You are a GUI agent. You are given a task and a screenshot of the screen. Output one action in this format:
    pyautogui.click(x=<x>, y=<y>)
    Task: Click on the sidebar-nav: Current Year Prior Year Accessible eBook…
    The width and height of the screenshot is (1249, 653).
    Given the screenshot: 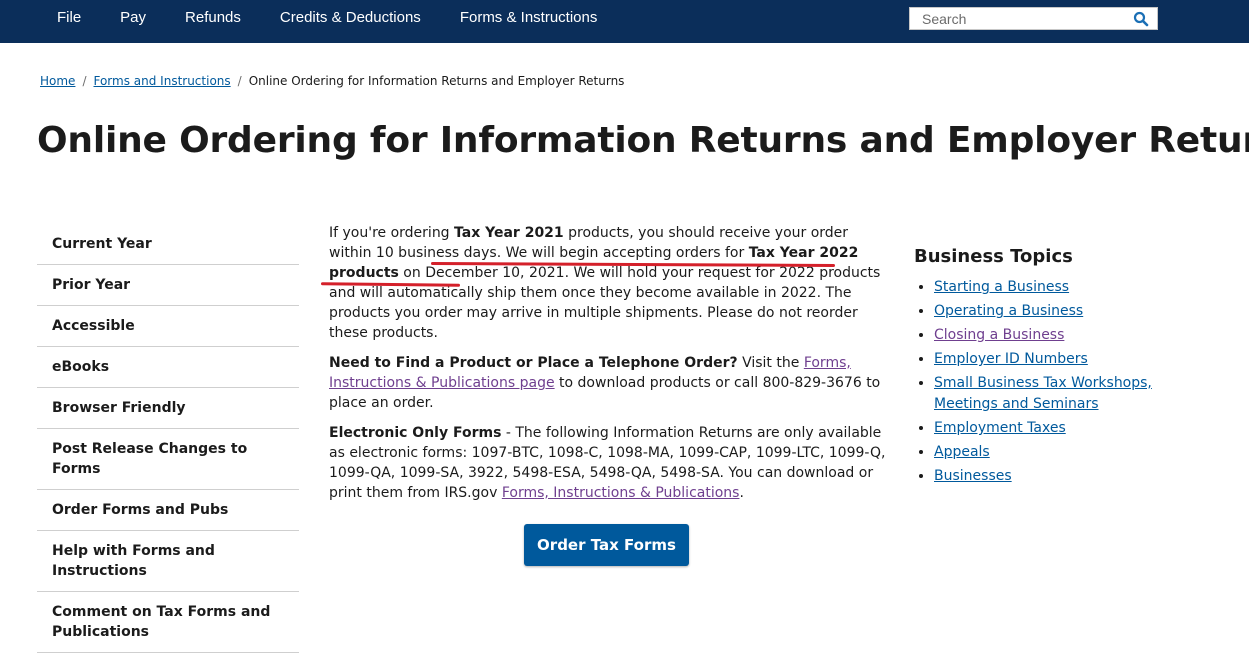 What is the action you would take?
    pyautogui.click(x=168, y=438)
    